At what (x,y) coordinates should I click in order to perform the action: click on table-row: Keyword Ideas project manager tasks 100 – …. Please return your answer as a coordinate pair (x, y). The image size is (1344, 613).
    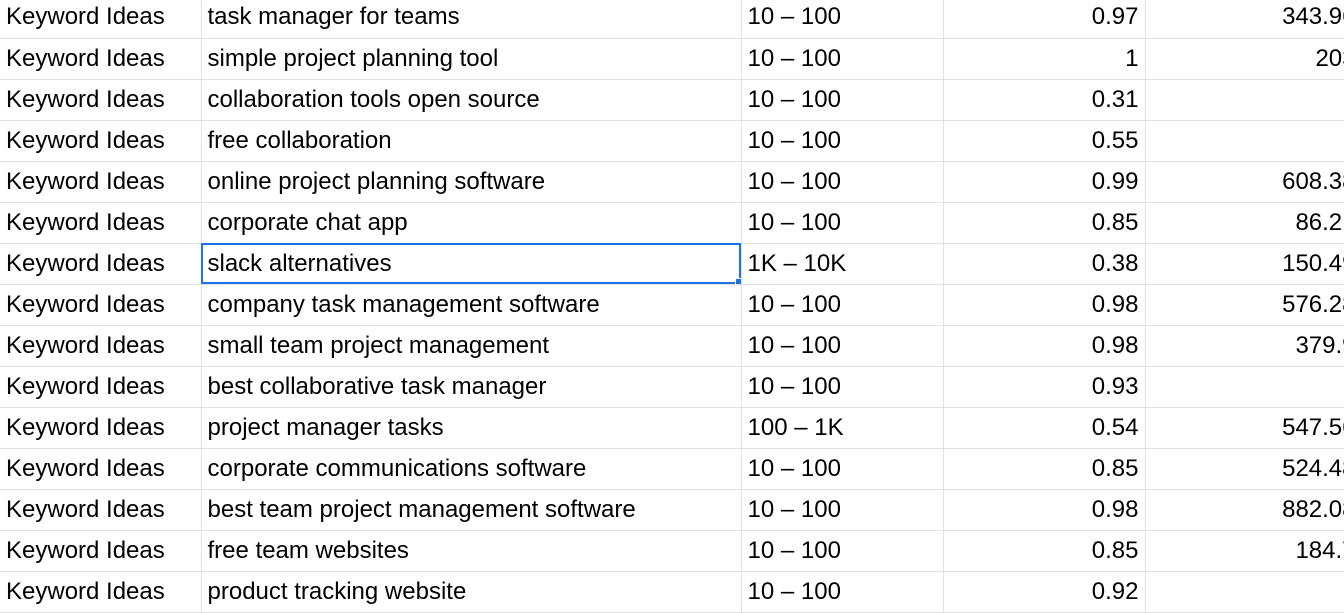
    Looking at the image, I should click on (672, 428).